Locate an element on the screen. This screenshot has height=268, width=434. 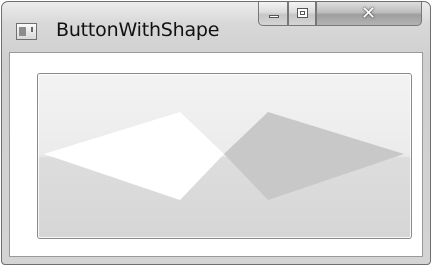
app-icon-pane is located at coordinates (22, 31).